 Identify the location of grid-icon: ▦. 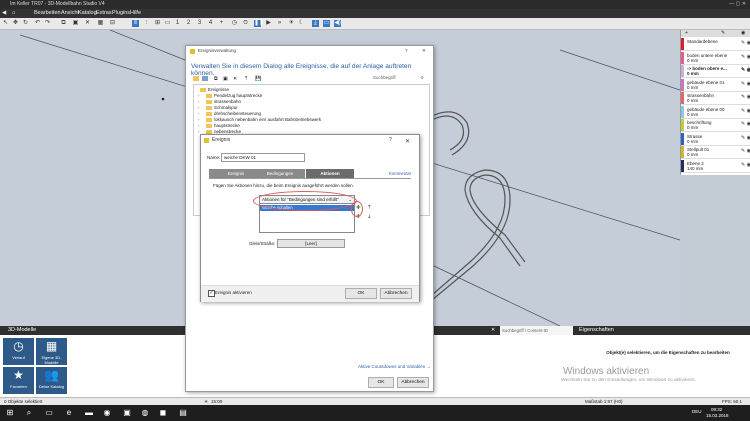
(100, 23).